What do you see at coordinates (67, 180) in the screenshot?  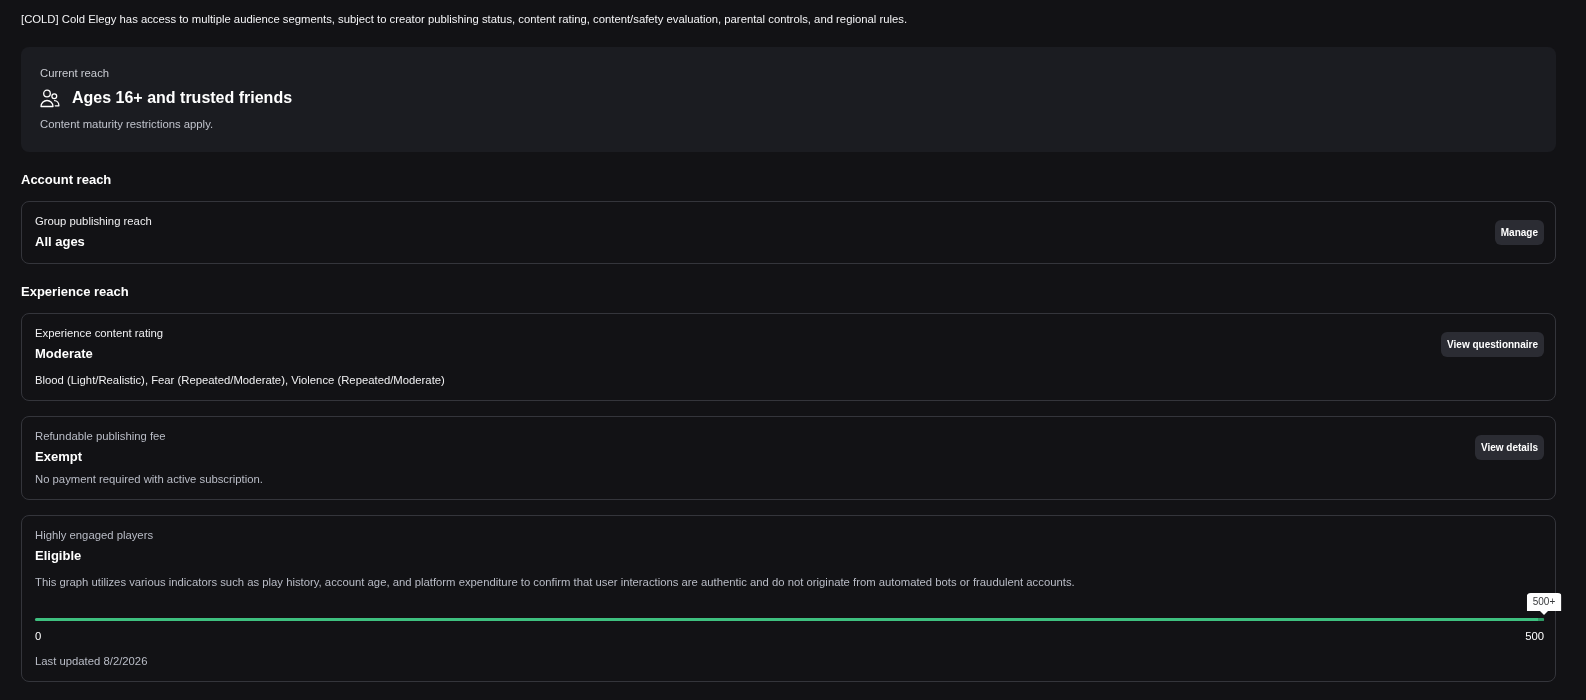 I see `section-heading: Account reach` at bounding box center [67, 180].